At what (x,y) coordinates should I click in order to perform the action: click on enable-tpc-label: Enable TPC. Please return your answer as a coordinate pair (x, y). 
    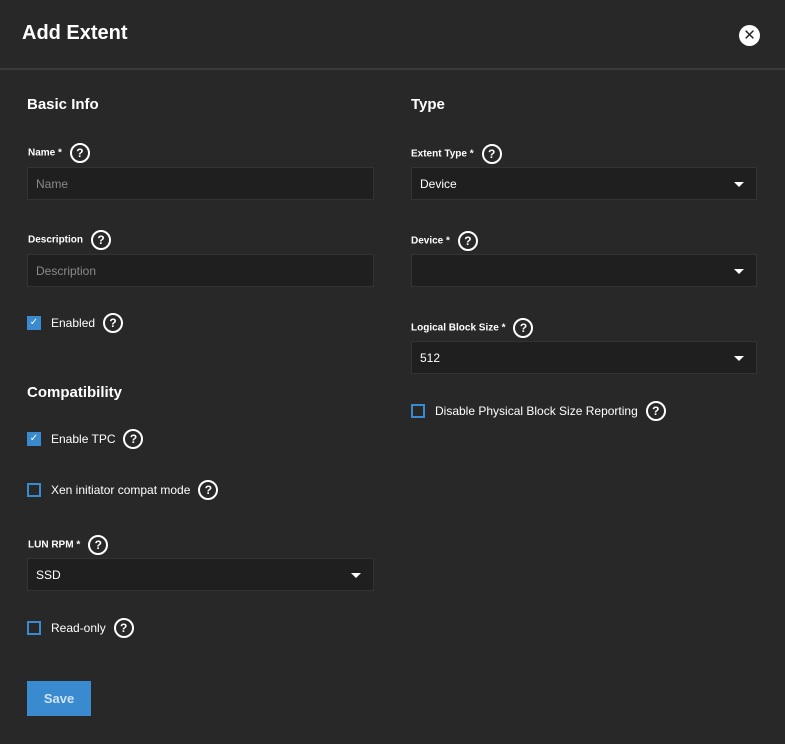
    Looking at the image, I should click on (83, 439).